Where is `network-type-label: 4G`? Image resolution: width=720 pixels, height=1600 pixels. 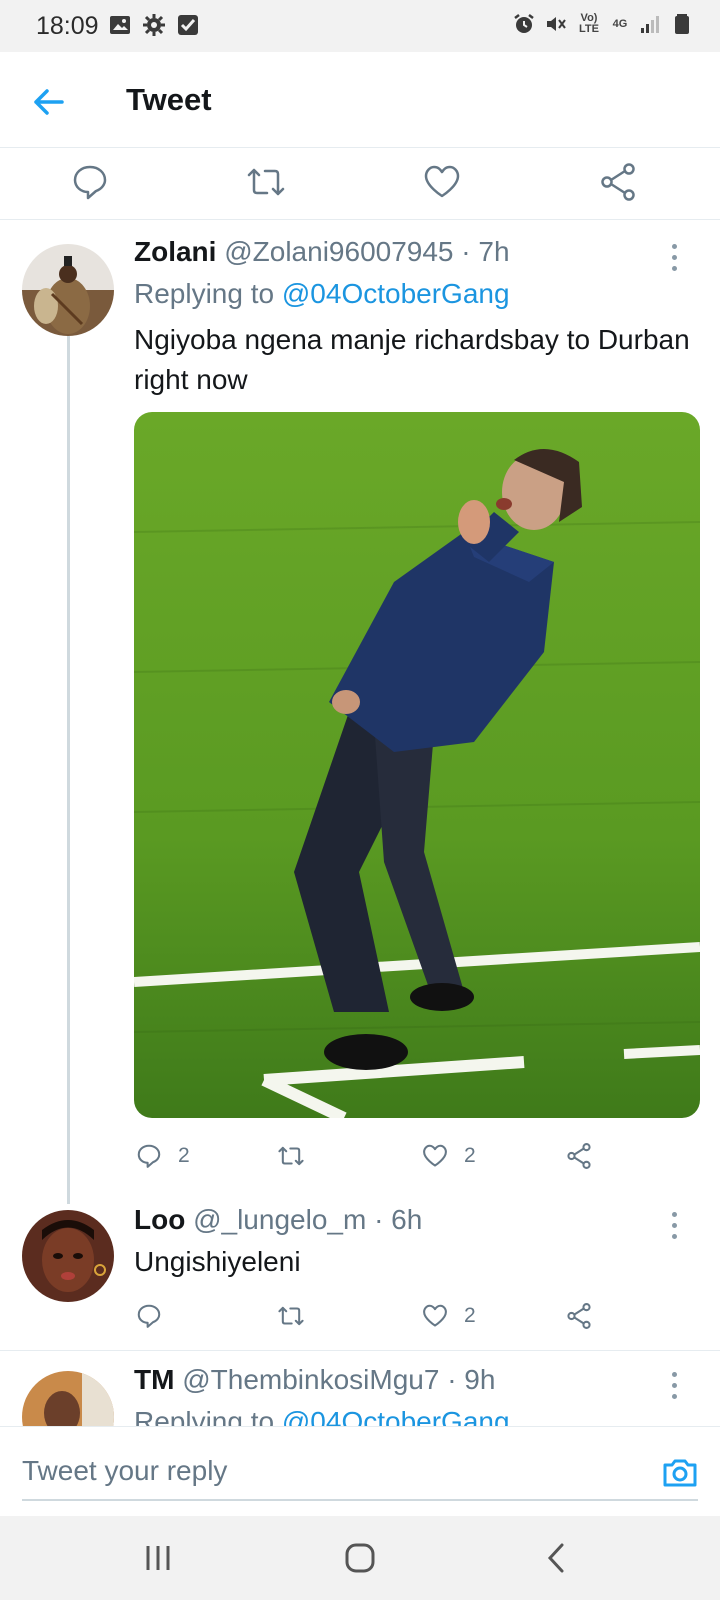
network-type-label: 4G is located at coordinates (620, 23).